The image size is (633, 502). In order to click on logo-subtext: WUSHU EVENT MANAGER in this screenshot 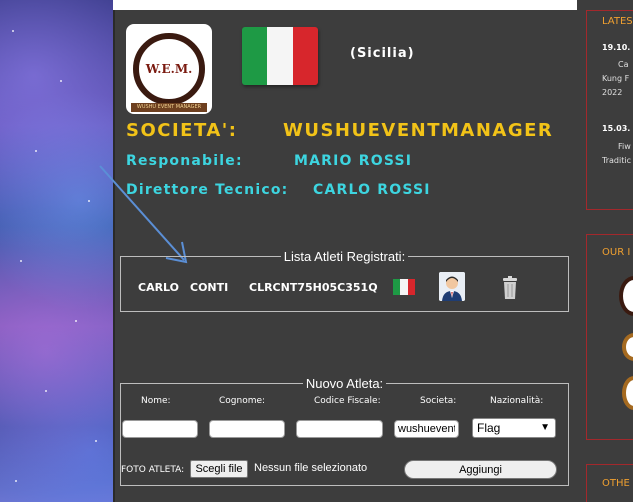, I will do `click(169, 107)`.